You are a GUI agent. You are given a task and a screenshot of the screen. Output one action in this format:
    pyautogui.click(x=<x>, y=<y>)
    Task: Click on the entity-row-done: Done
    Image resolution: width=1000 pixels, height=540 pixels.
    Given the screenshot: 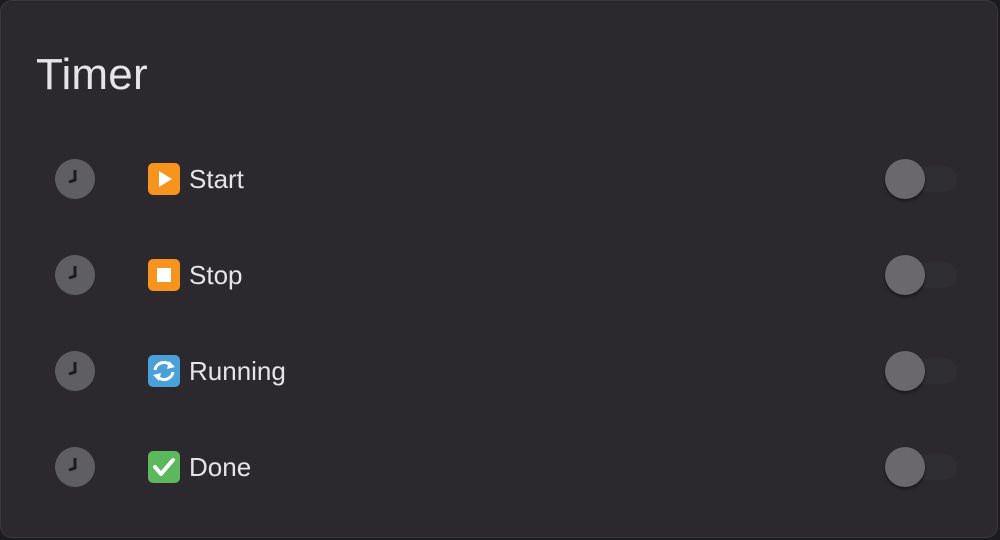 What is the action you would take?
    pyautogui.click(x=500, y=467)
    